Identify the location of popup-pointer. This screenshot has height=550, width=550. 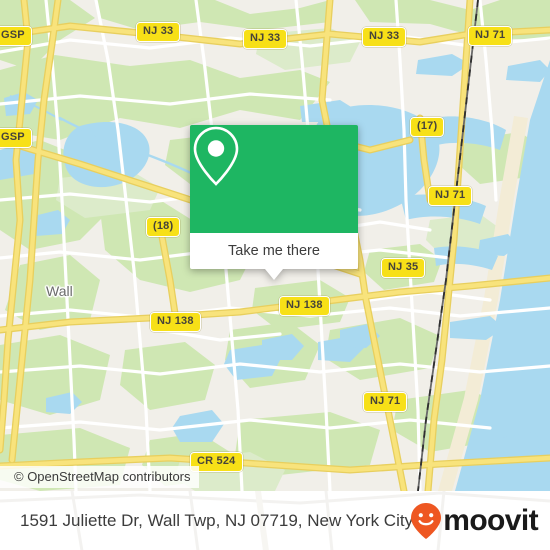
(274, 274).